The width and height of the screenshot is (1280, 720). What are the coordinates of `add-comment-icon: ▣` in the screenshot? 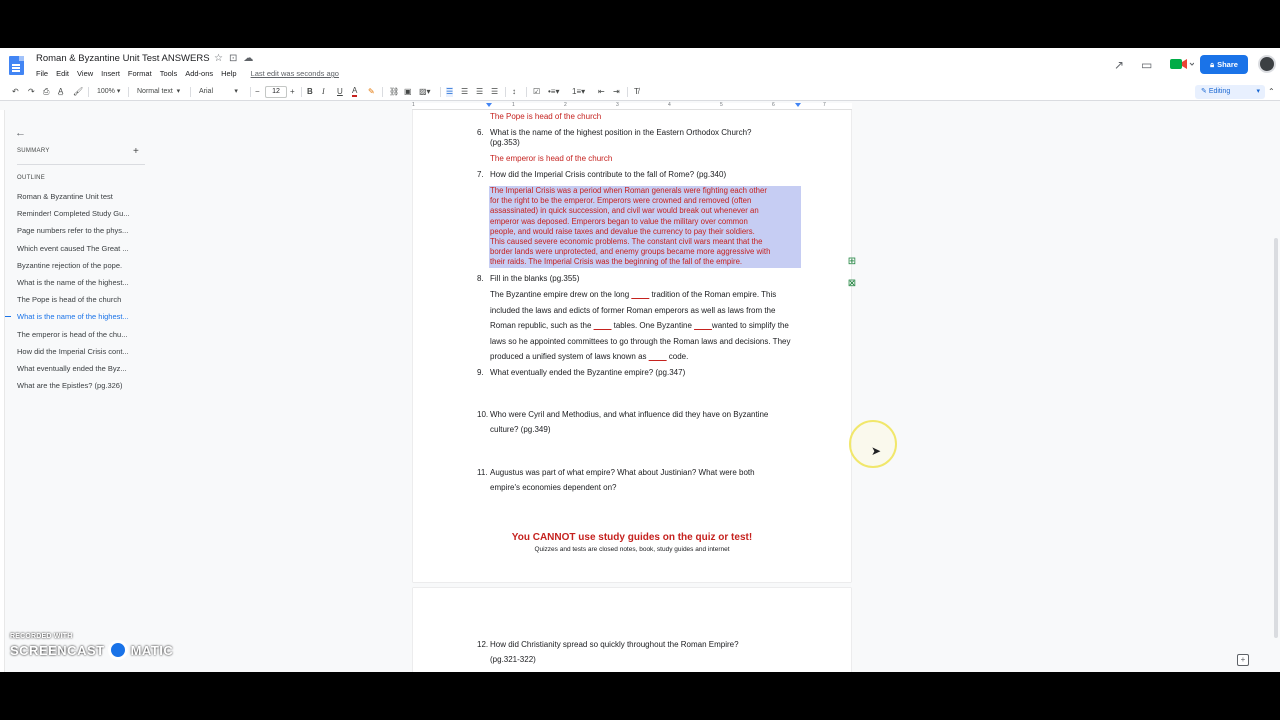 It's located at (408, 92).